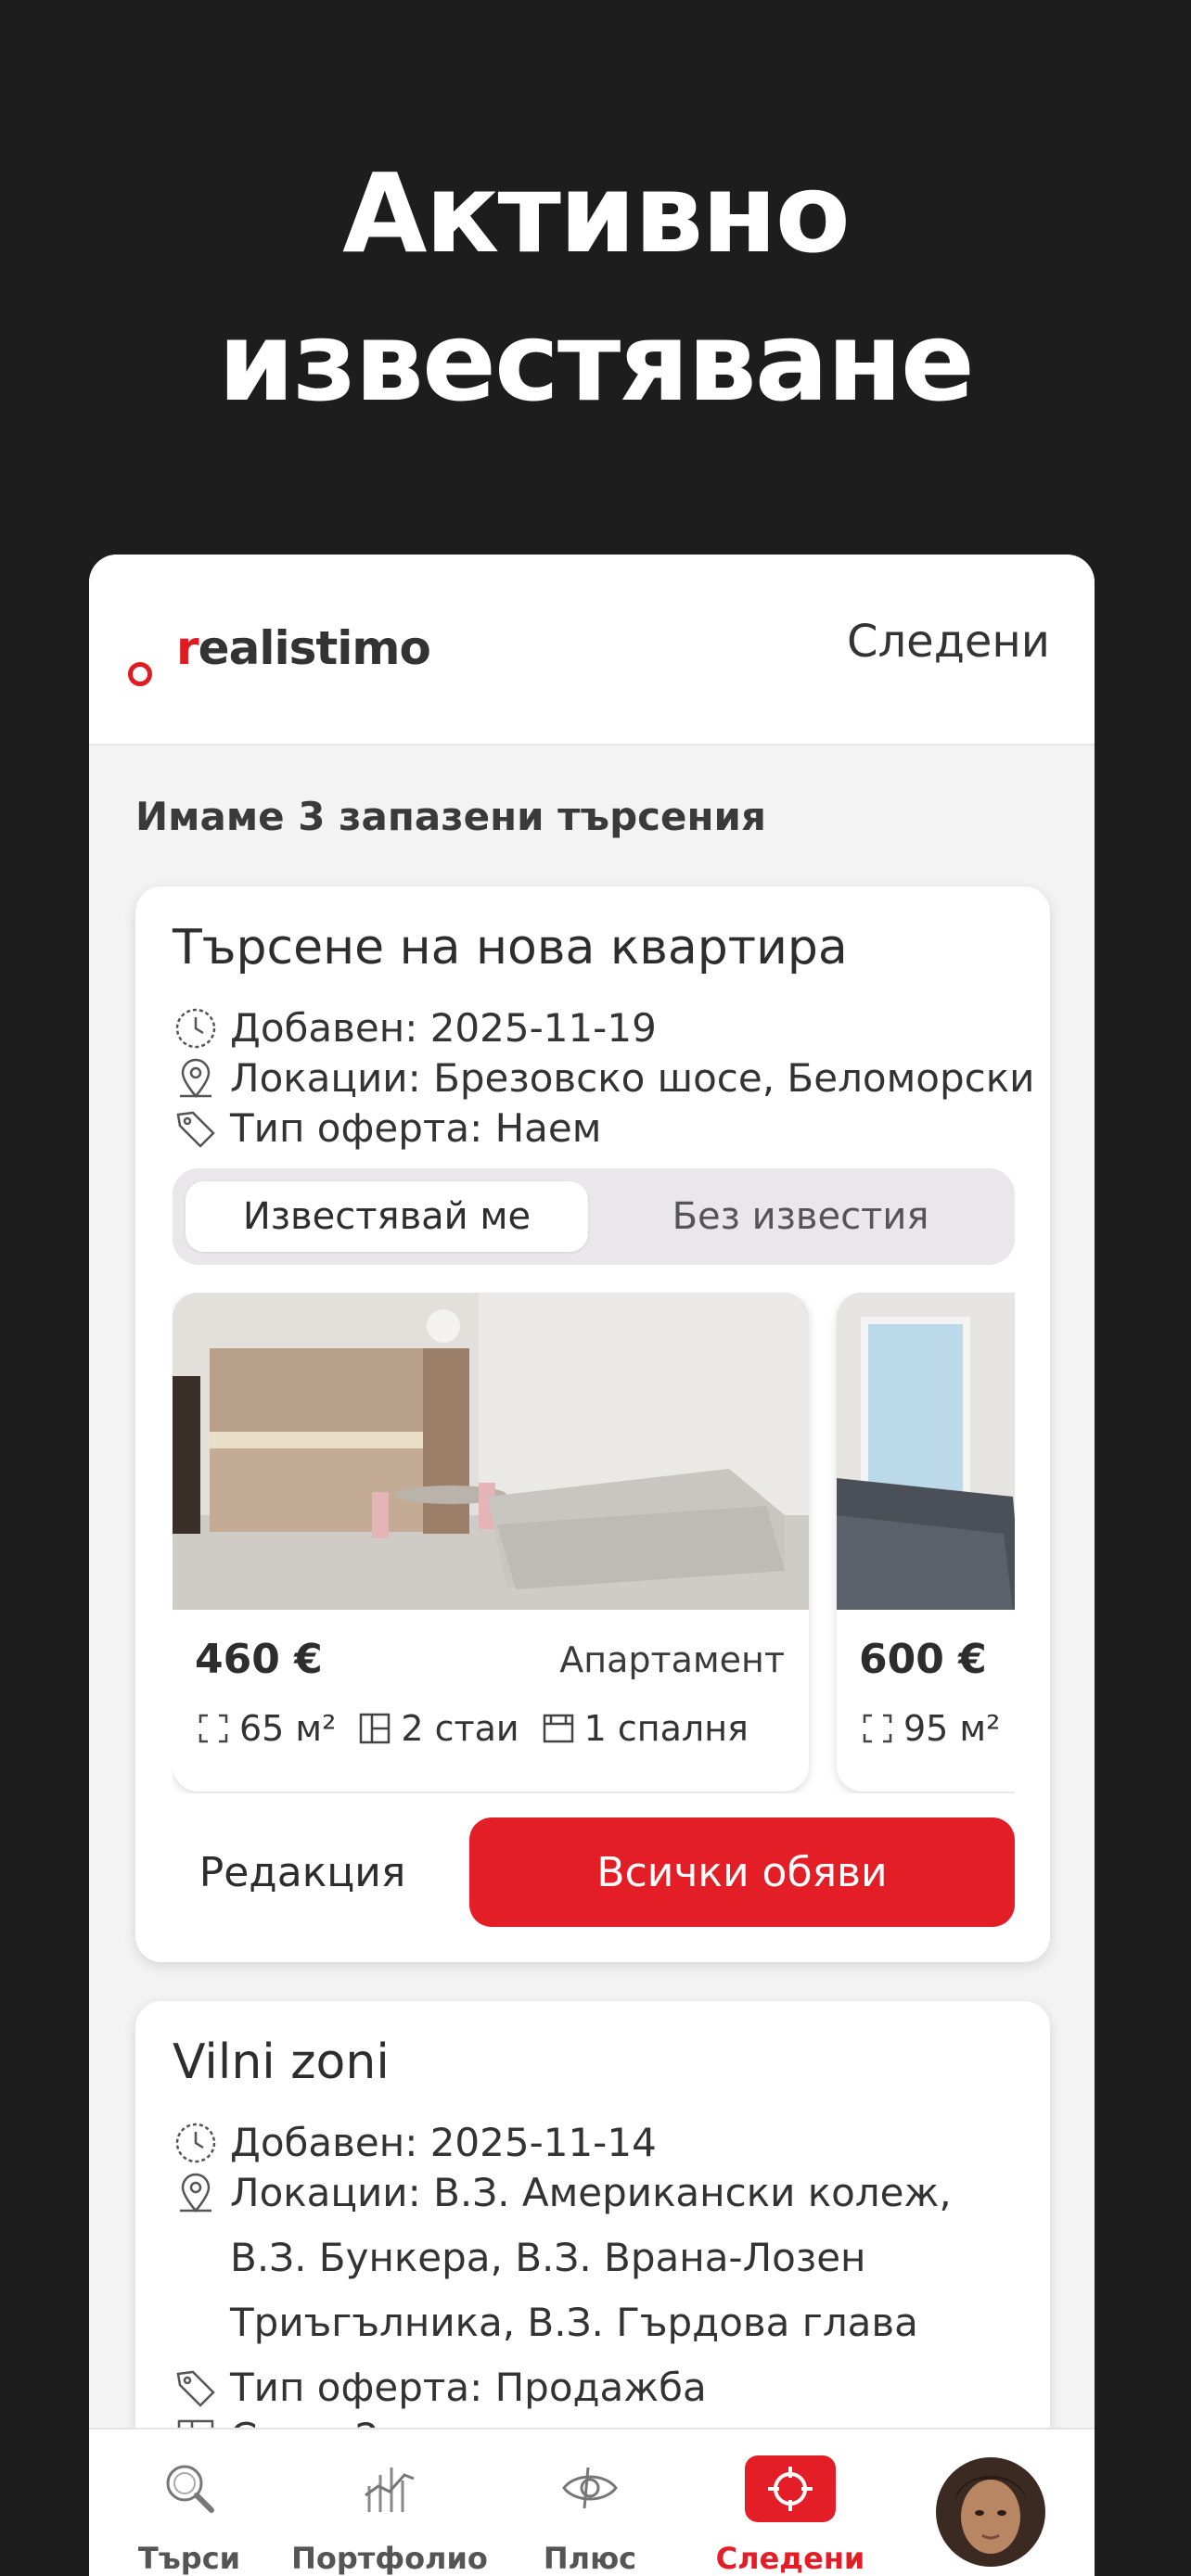  What do you see at coordinates (389, 2487) in the screenshot?
I see `portfolio-chart-icon` at bounding box center [389, 2487].